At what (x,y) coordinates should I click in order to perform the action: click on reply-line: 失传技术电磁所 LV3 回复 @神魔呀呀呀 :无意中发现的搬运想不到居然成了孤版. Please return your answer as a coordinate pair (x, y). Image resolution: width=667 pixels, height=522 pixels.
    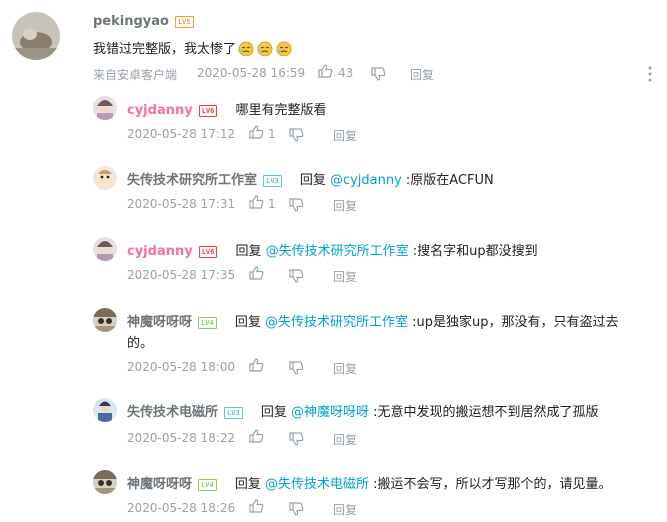
    Looking at the image, I should click on (362, 410).